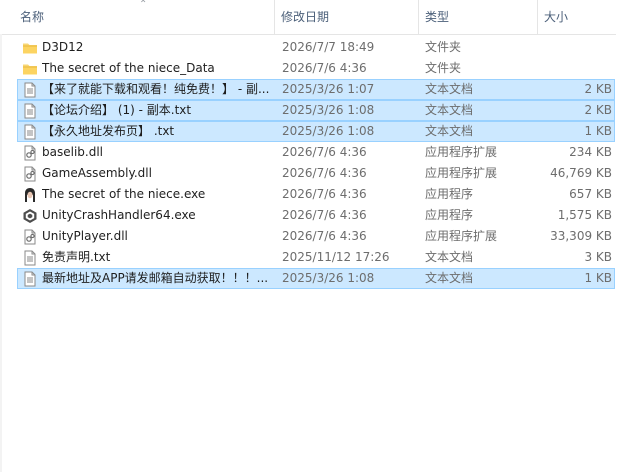  Describe the element at coordinates (590, 152) in the screenshot. I see `file-size: 234 KB` at that location.